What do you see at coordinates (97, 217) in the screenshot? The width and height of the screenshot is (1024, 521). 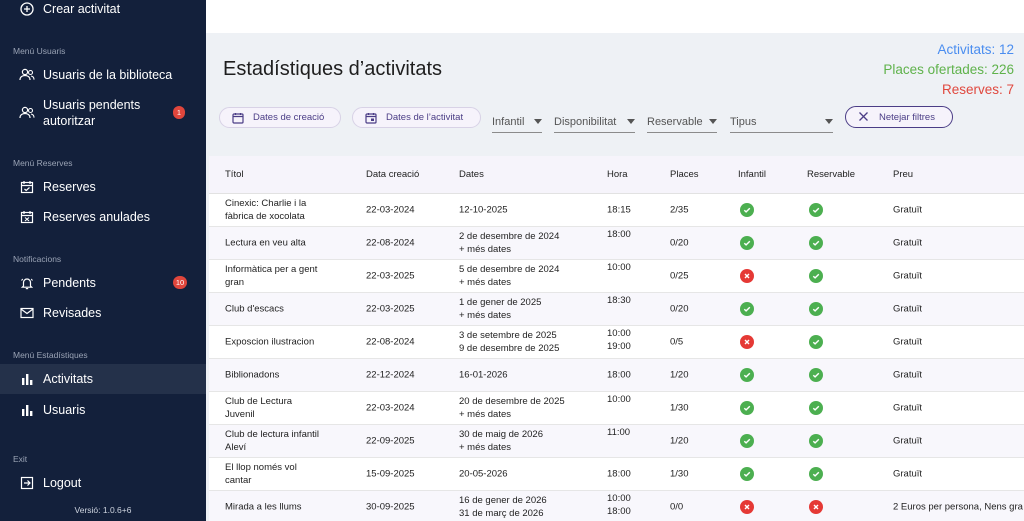 I see `sidebar-item-label: Reserves anulades` at bounding box center [97, 217].